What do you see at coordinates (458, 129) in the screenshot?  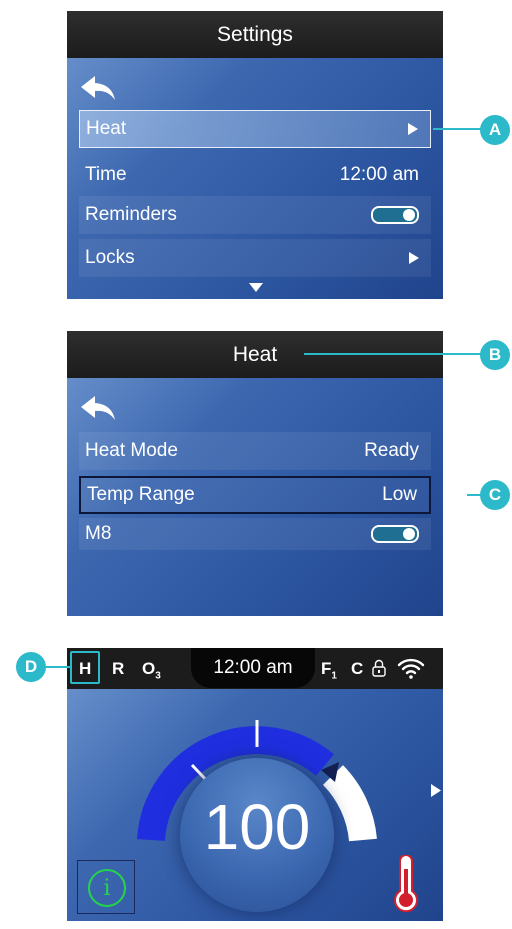 I see `callout-a-line` at bounding box center [458, 129].